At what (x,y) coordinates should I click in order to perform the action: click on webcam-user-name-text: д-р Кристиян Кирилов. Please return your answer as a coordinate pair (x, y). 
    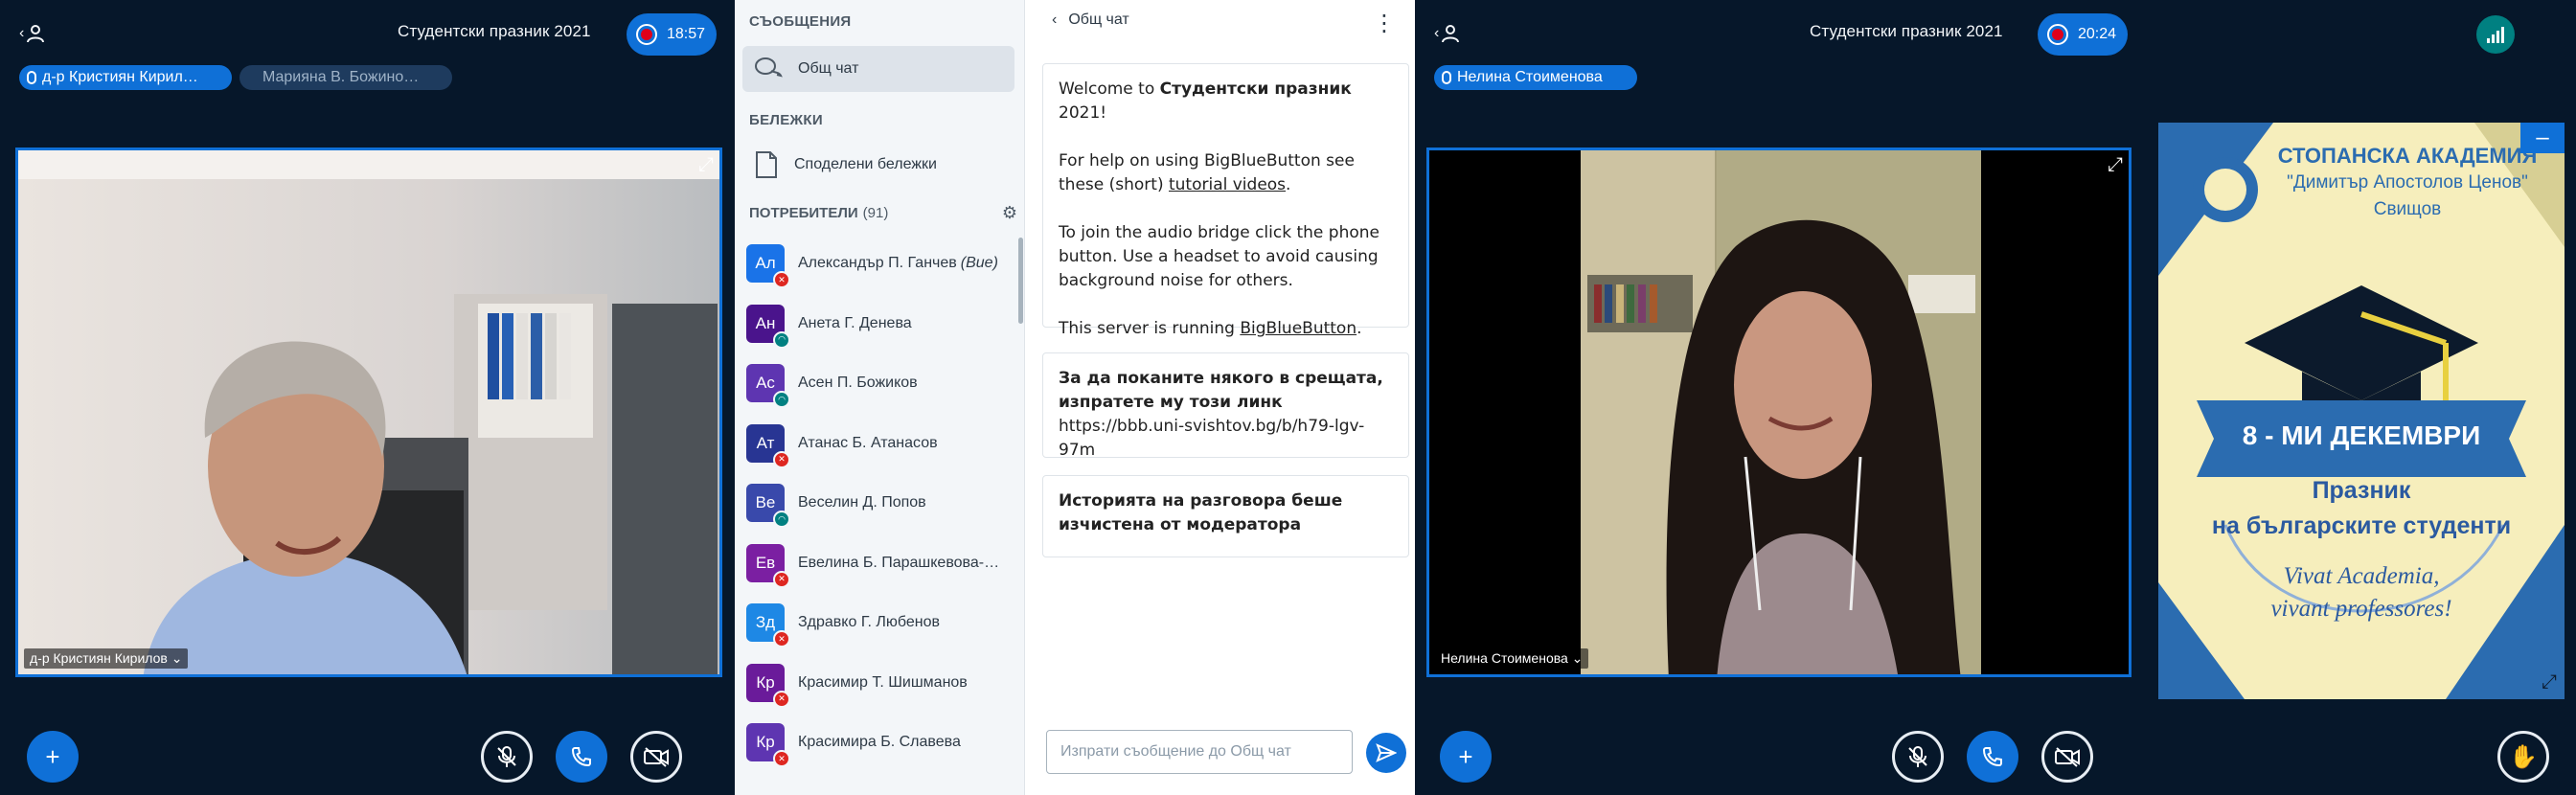
    Looking at the image, I should click on (99, 658).